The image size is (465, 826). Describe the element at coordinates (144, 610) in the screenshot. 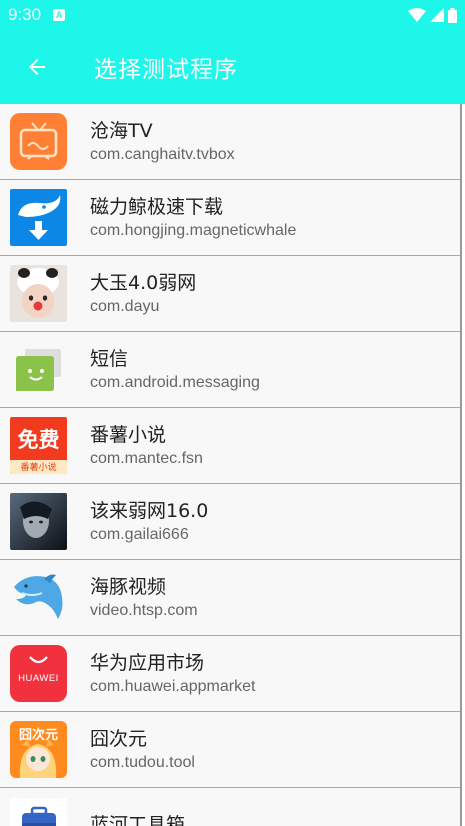

I see `app-package: video.htsp.com` at that location.